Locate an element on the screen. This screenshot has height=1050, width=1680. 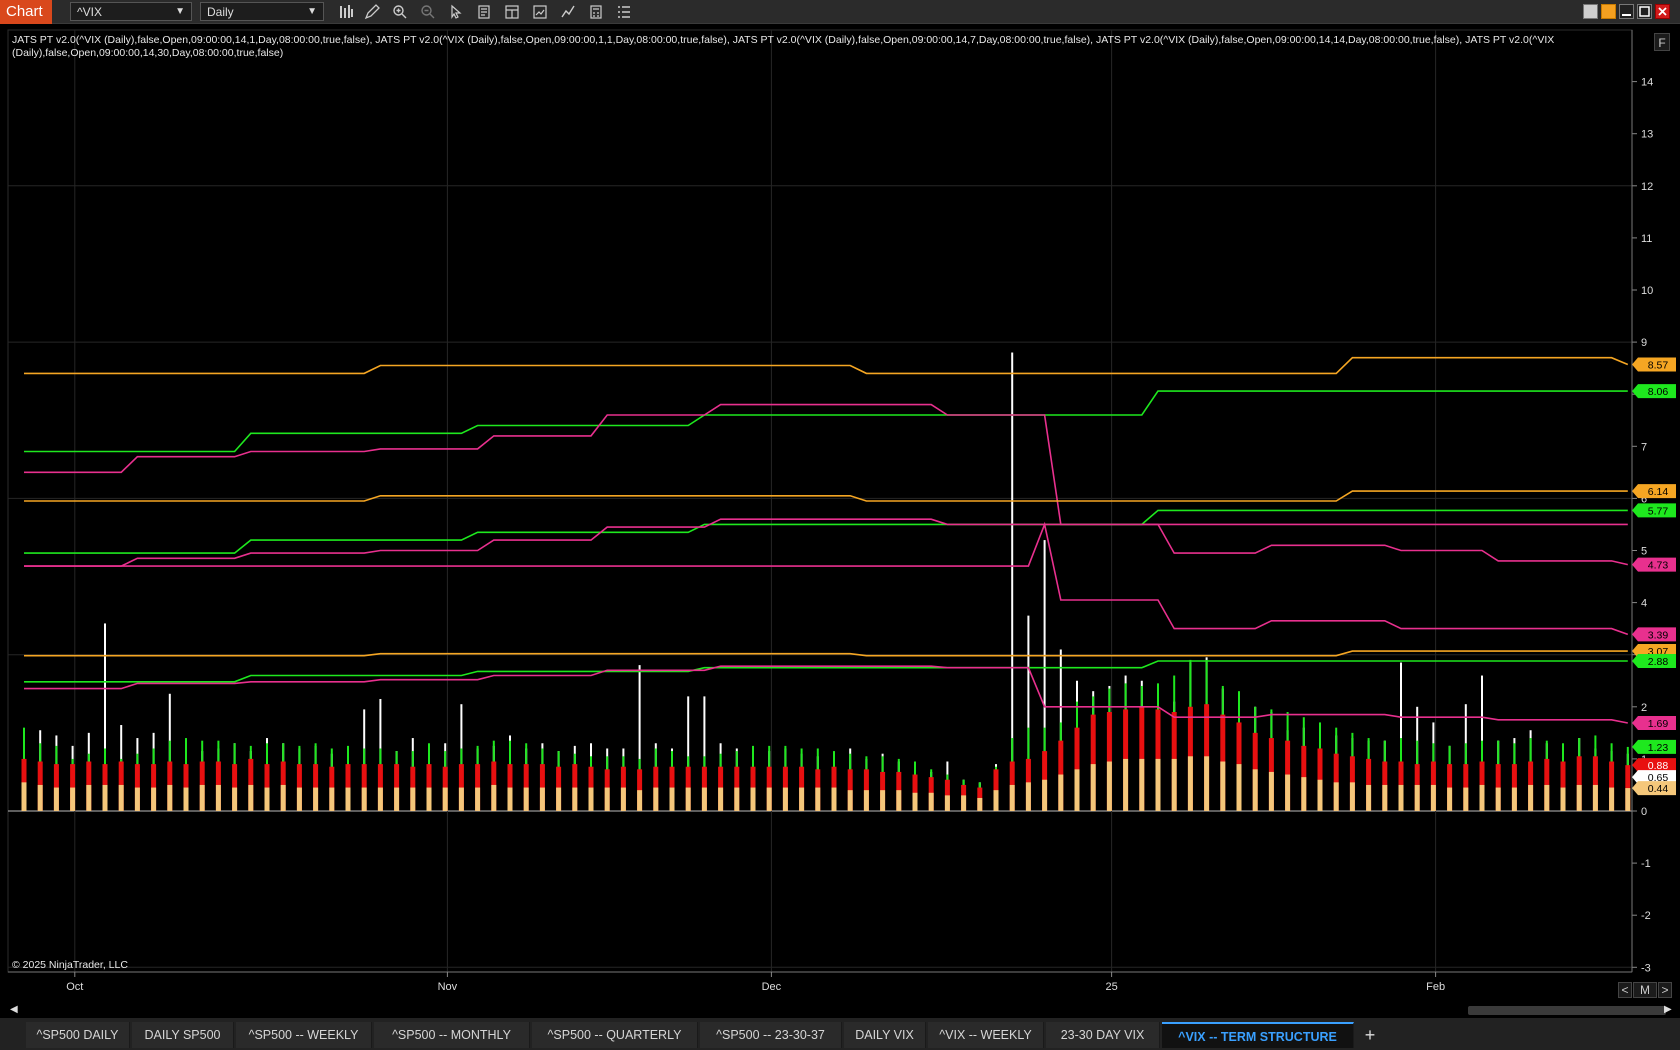
price-marker-label: 3.39 is located at coordinates (1658, 635).